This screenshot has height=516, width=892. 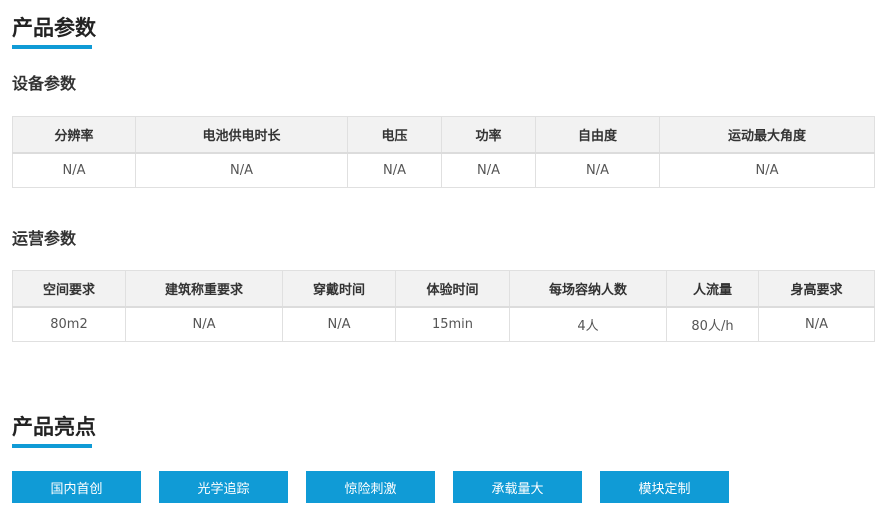 I want to click on operation-value-capacity: 4人, so click(x=588, y=324).